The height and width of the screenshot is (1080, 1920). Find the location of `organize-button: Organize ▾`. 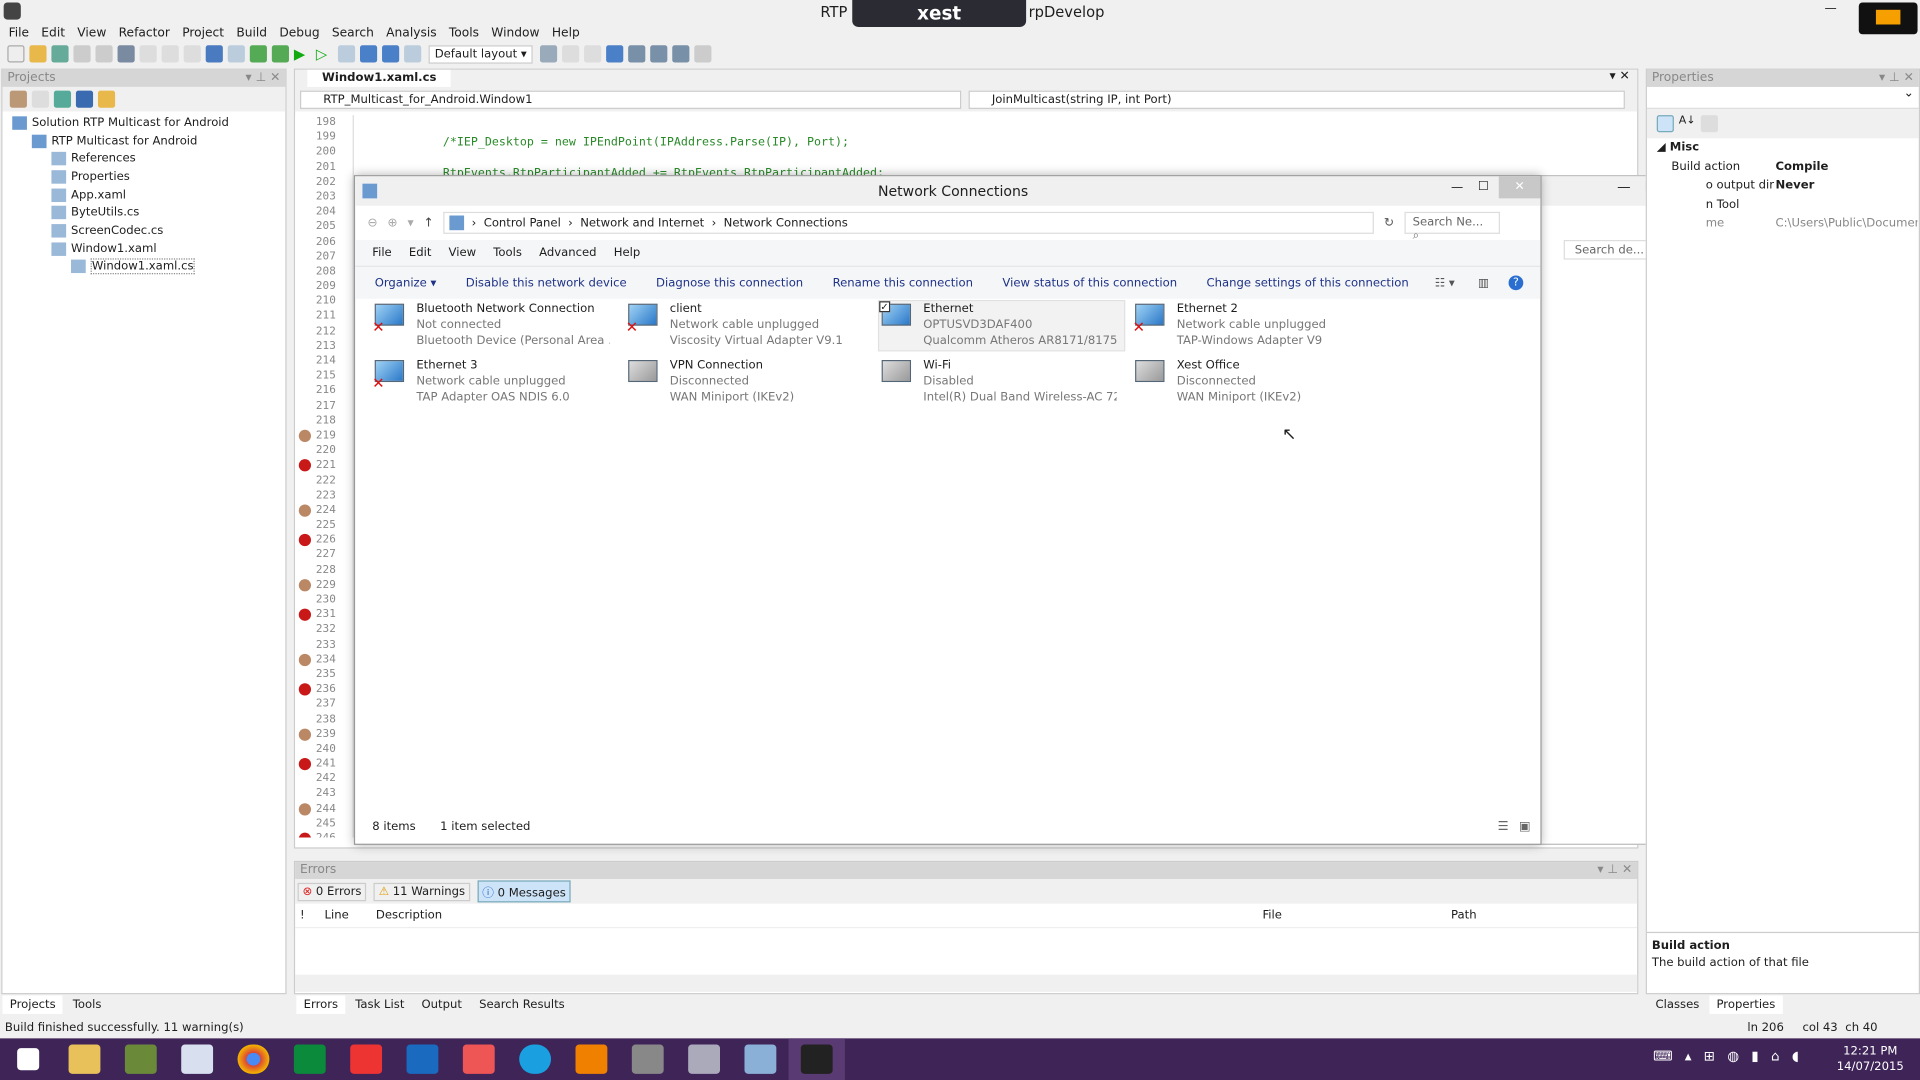

organize-button: Organize ▾ is located at coordinates (406, 282).